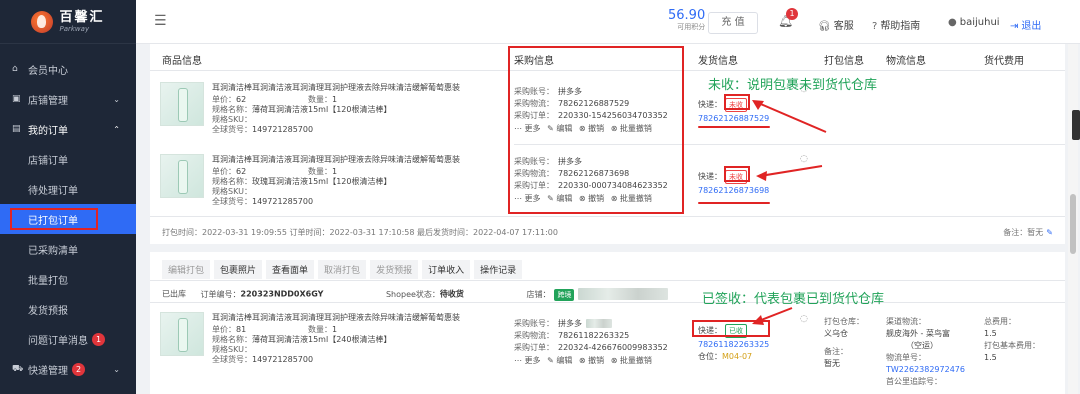 Image resolution: width=1080 pixels, height=394 pixels. What do you see at coordinates (68, 219) in the screenshot?
I see `nav-packed-orders: 已打包订单` at bounding box center [68, 219].